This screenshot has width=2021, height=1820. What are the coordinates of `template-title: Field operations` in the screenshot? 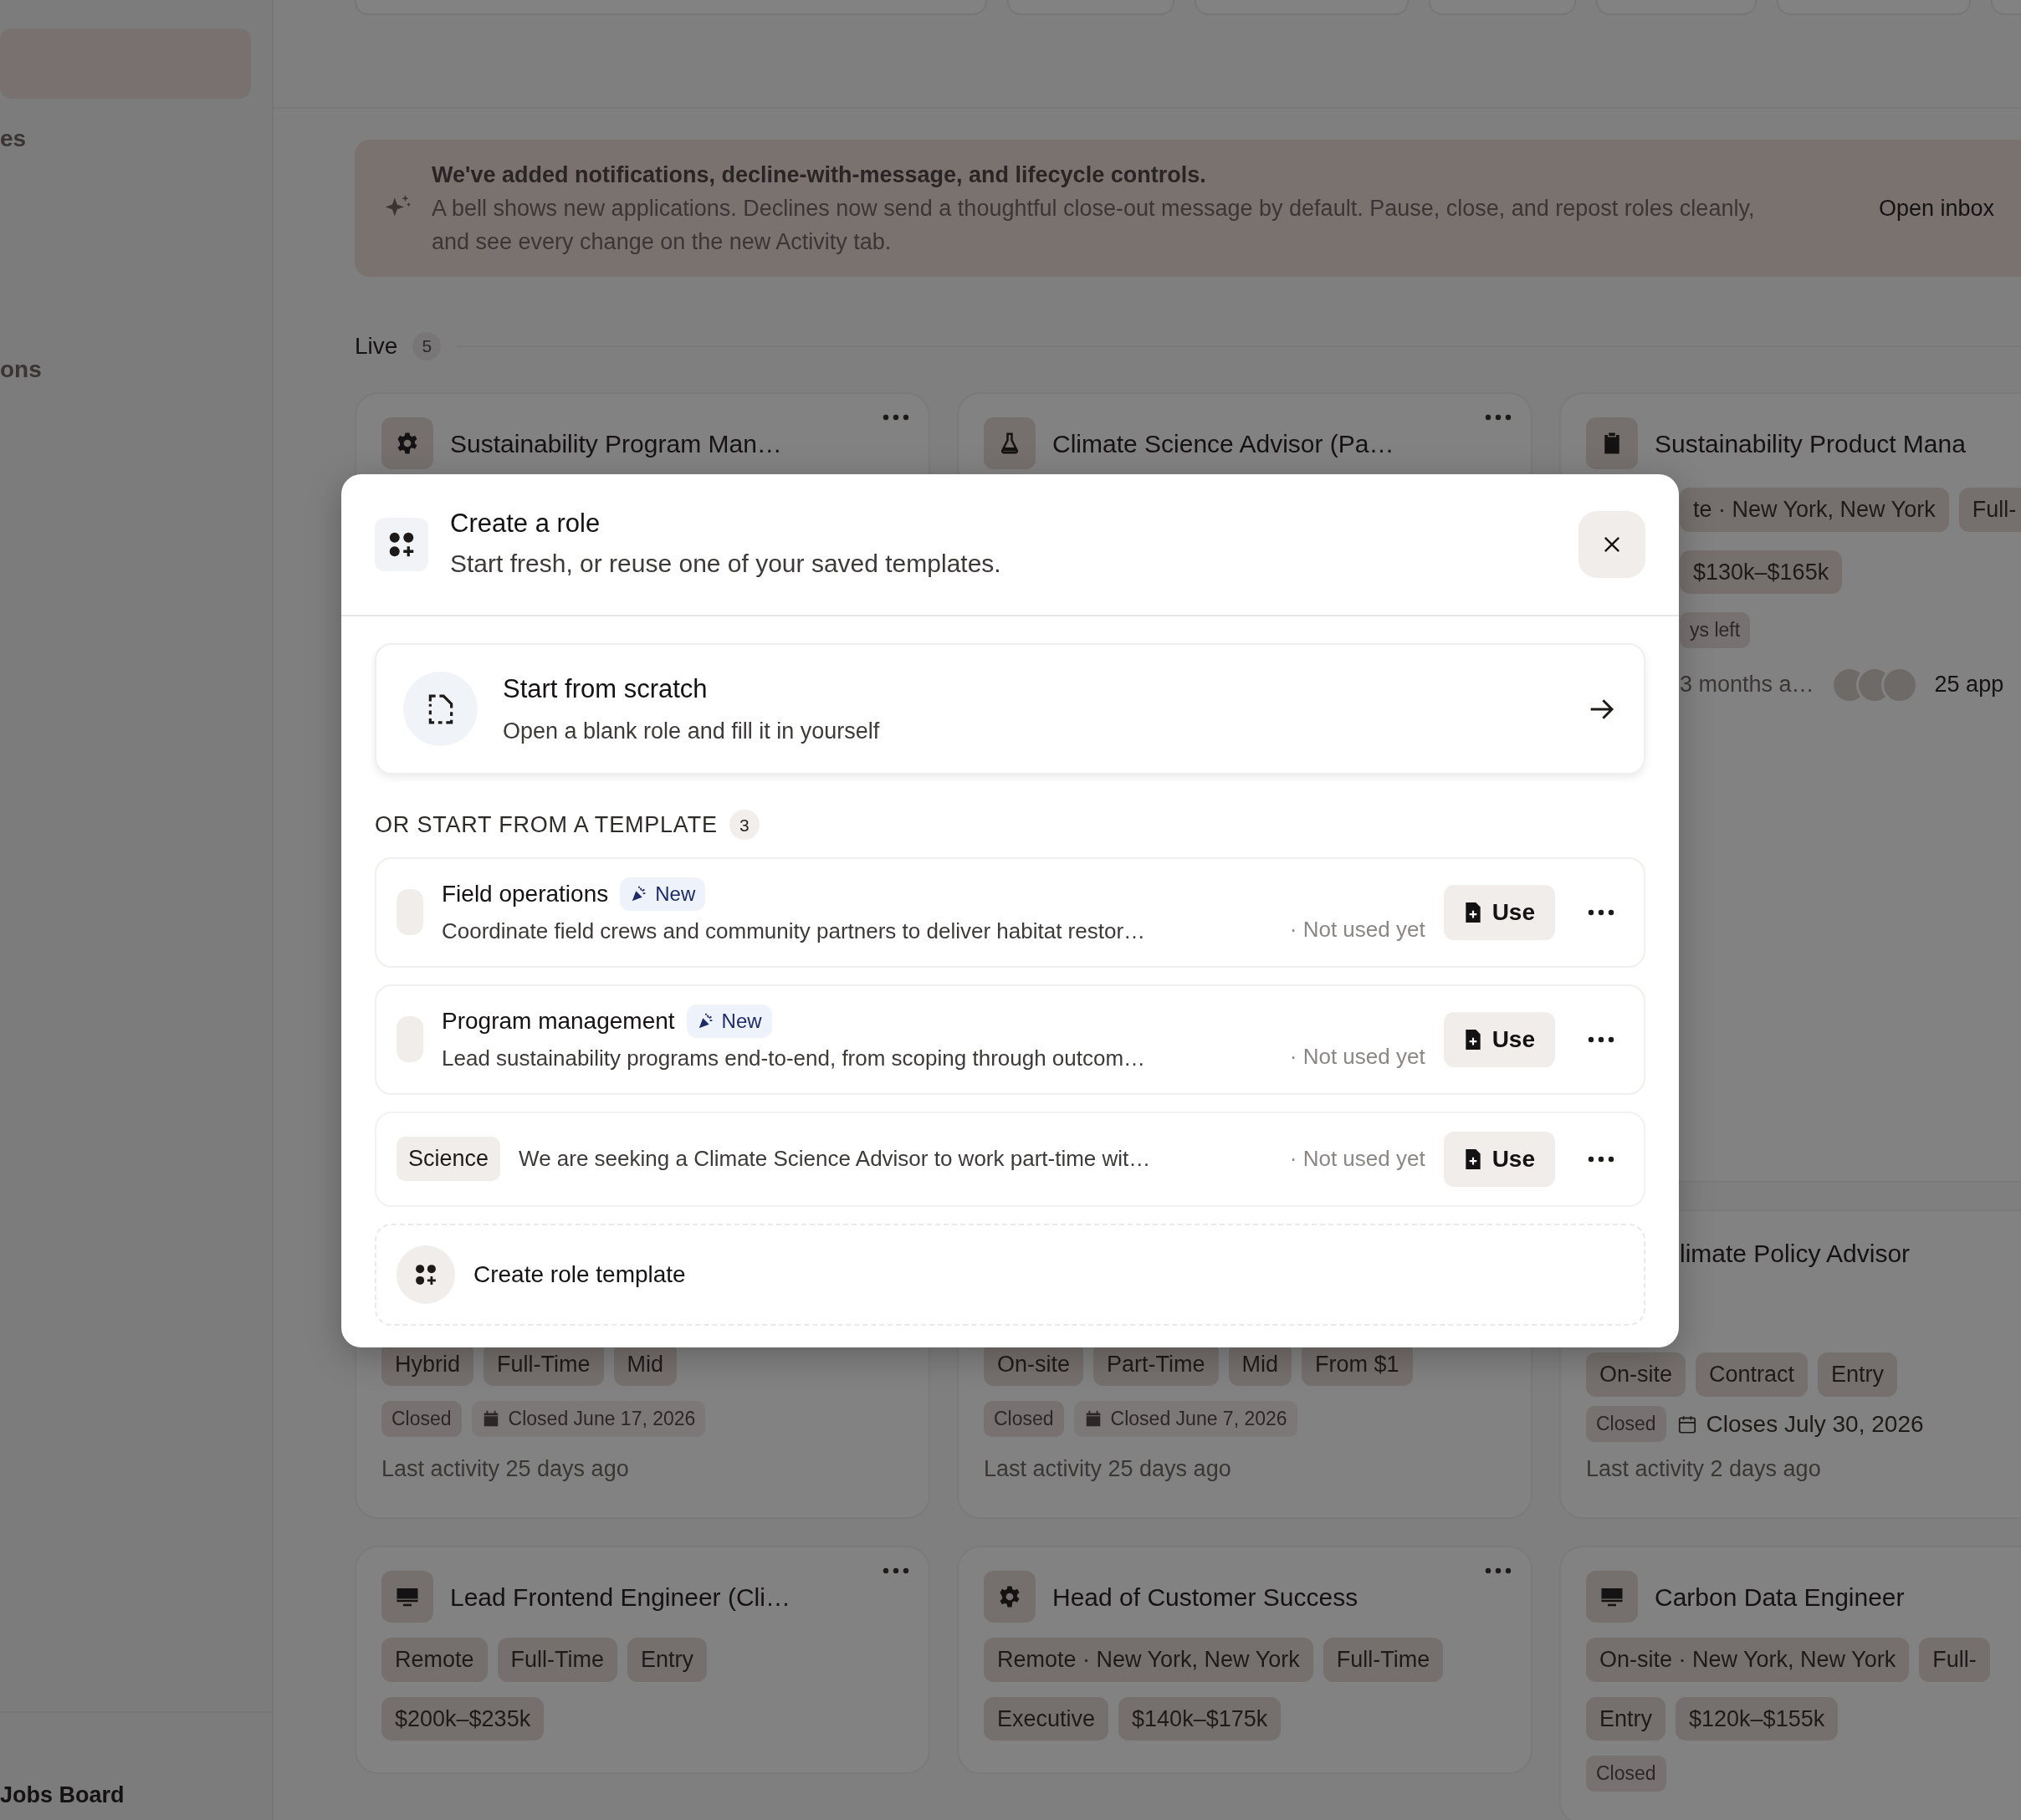 It's located at (525, 894).